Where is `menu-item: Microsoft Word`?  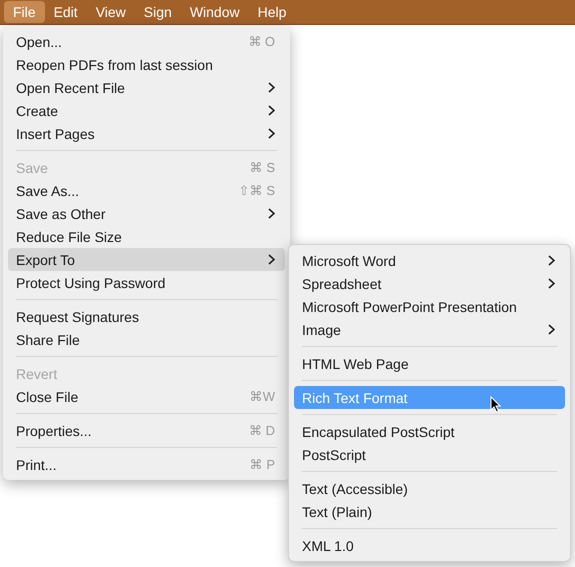
menu-item: Microsoft Word is located at coordinates (429, 260).